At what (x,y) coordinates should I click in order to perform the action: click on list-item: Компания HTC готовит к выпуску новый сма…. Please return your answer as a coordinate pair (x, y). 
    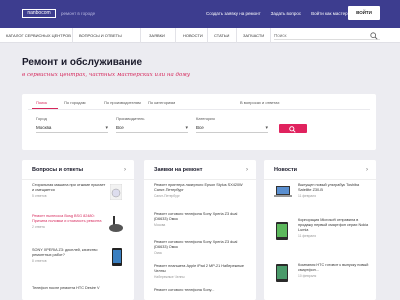
    Looking at the image, I should click on (334, 270).